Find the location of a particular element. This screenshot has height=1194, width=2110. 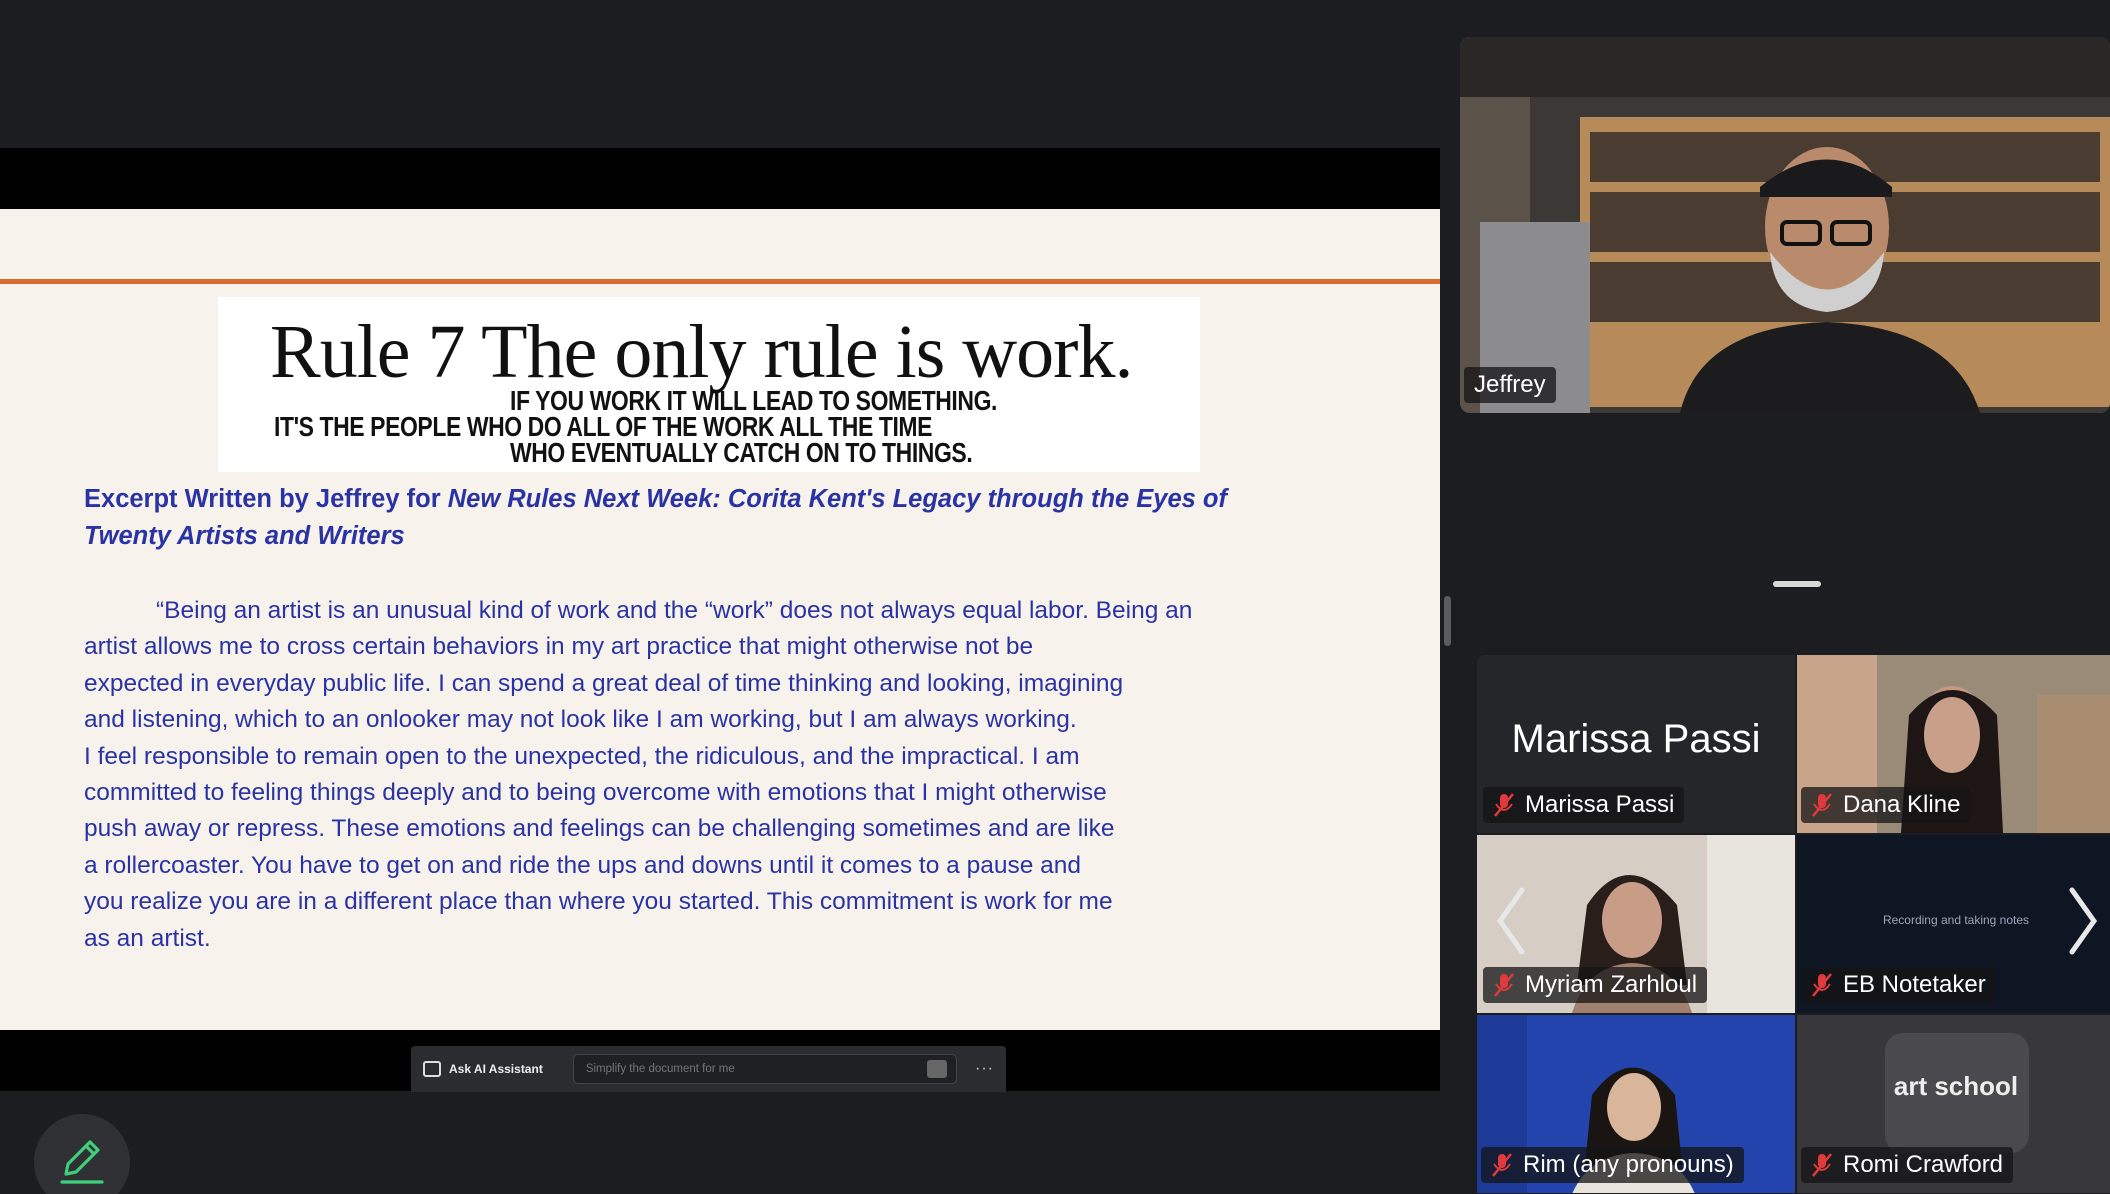

participant-name-tag: Rim (any pronouns) is located at coordinates (1612, 1165).